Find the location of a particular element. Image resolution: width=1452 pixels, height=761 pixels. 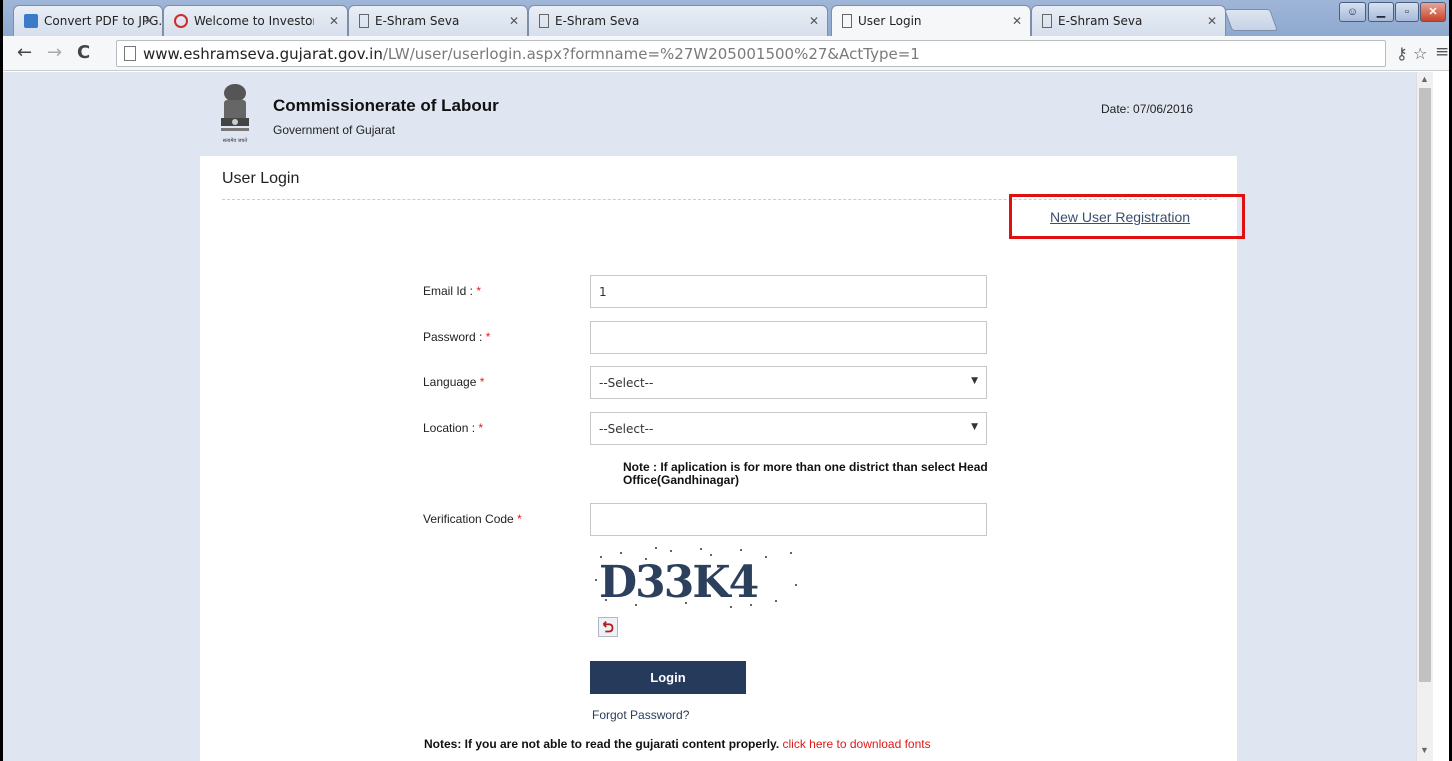

minimize-button: ▁ is located at coordinates (1381, 12).